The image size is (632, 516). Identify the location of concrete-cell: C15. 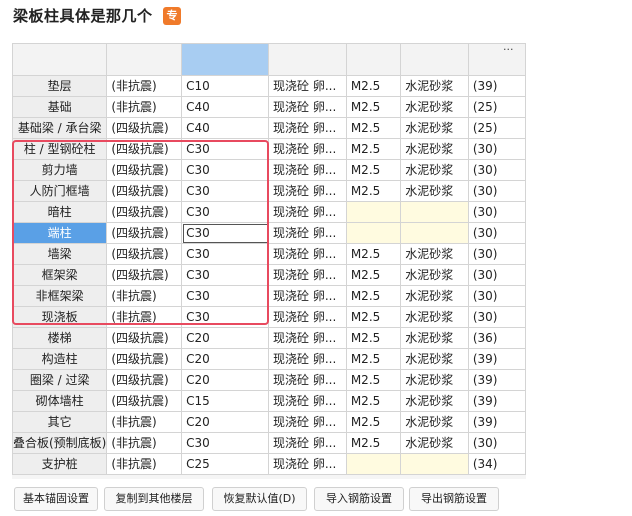
(225, 401).